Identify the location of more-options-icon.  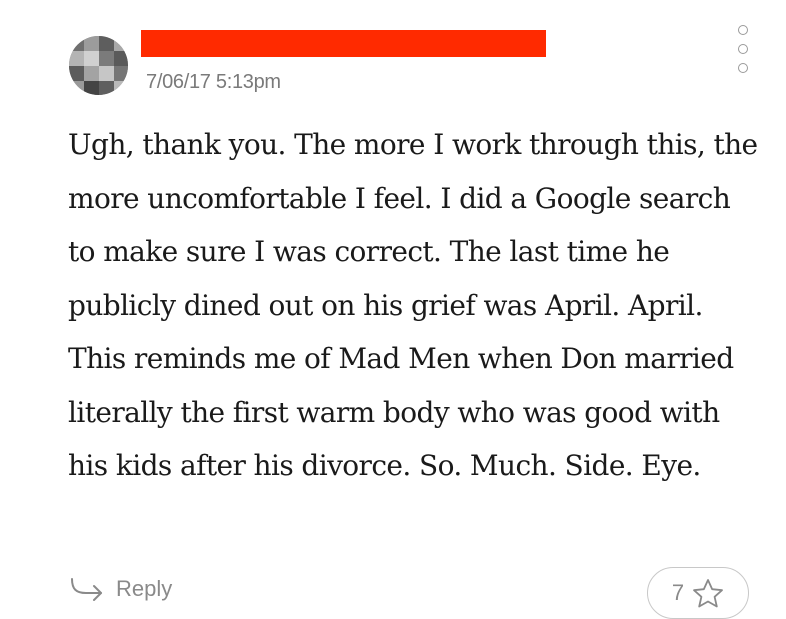
(743, 49).